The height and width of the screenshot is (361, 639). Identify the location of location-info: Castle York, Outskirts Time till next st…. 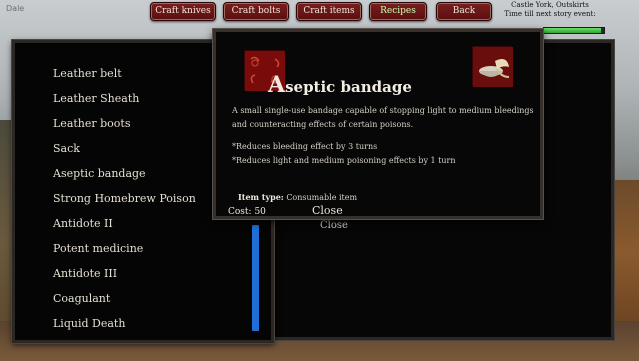
(550, 10).